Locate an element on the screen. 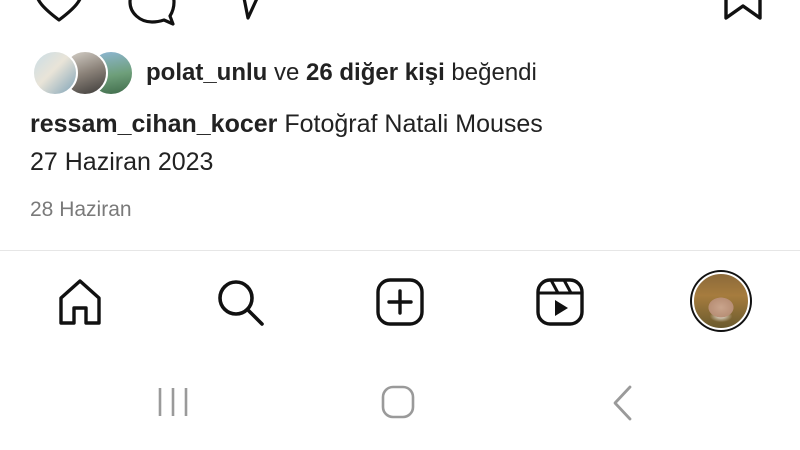  create-icon is located at coordinates (400, 302).